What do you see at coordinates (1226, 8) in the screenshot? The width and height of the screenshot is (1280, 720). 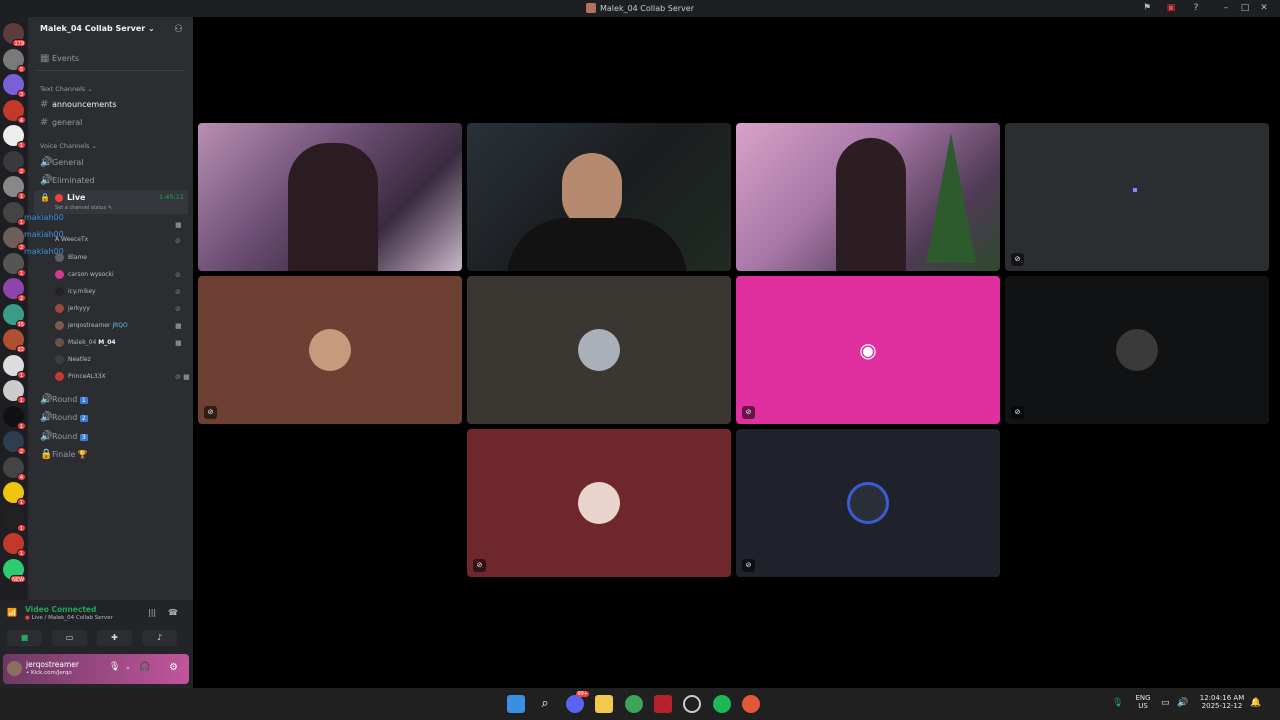 I see `minimize-icon: –` at bounding box center [1226, 8].